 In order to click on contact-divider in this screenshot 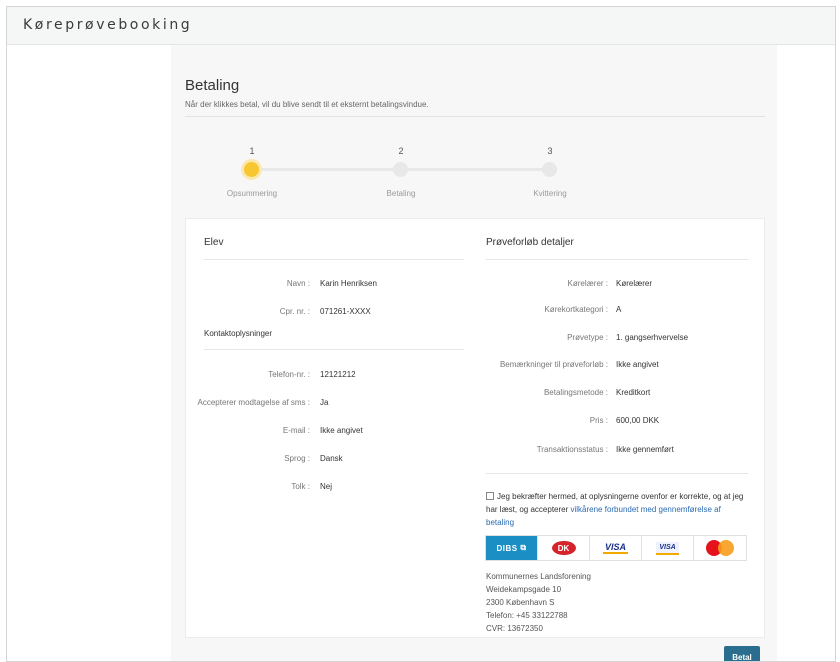, I will do `click(334, 349)`.